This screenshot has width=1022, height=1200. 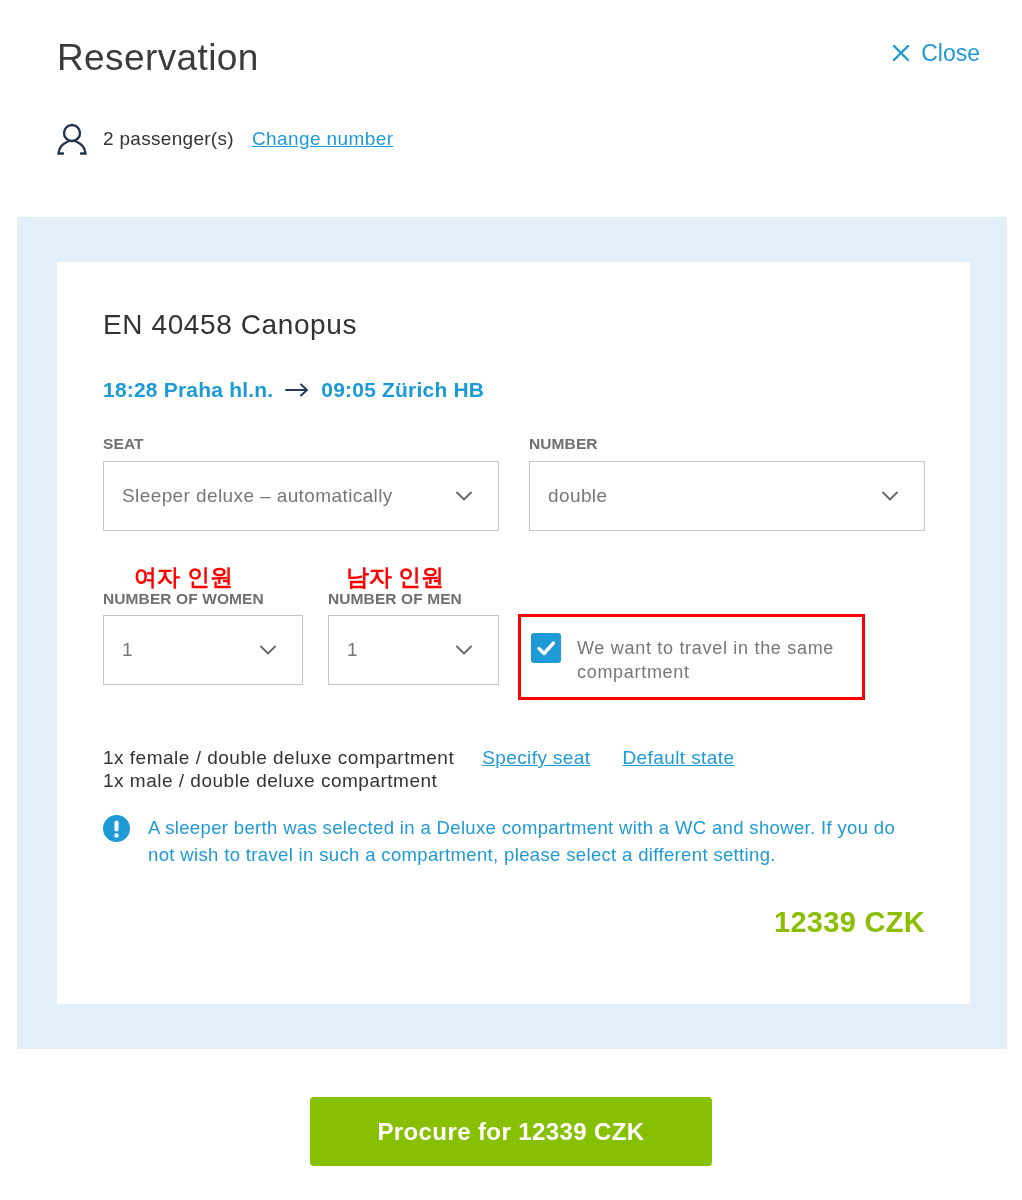 I want to click on annotation-label: 여자 인원, so click(x=183, y=577).